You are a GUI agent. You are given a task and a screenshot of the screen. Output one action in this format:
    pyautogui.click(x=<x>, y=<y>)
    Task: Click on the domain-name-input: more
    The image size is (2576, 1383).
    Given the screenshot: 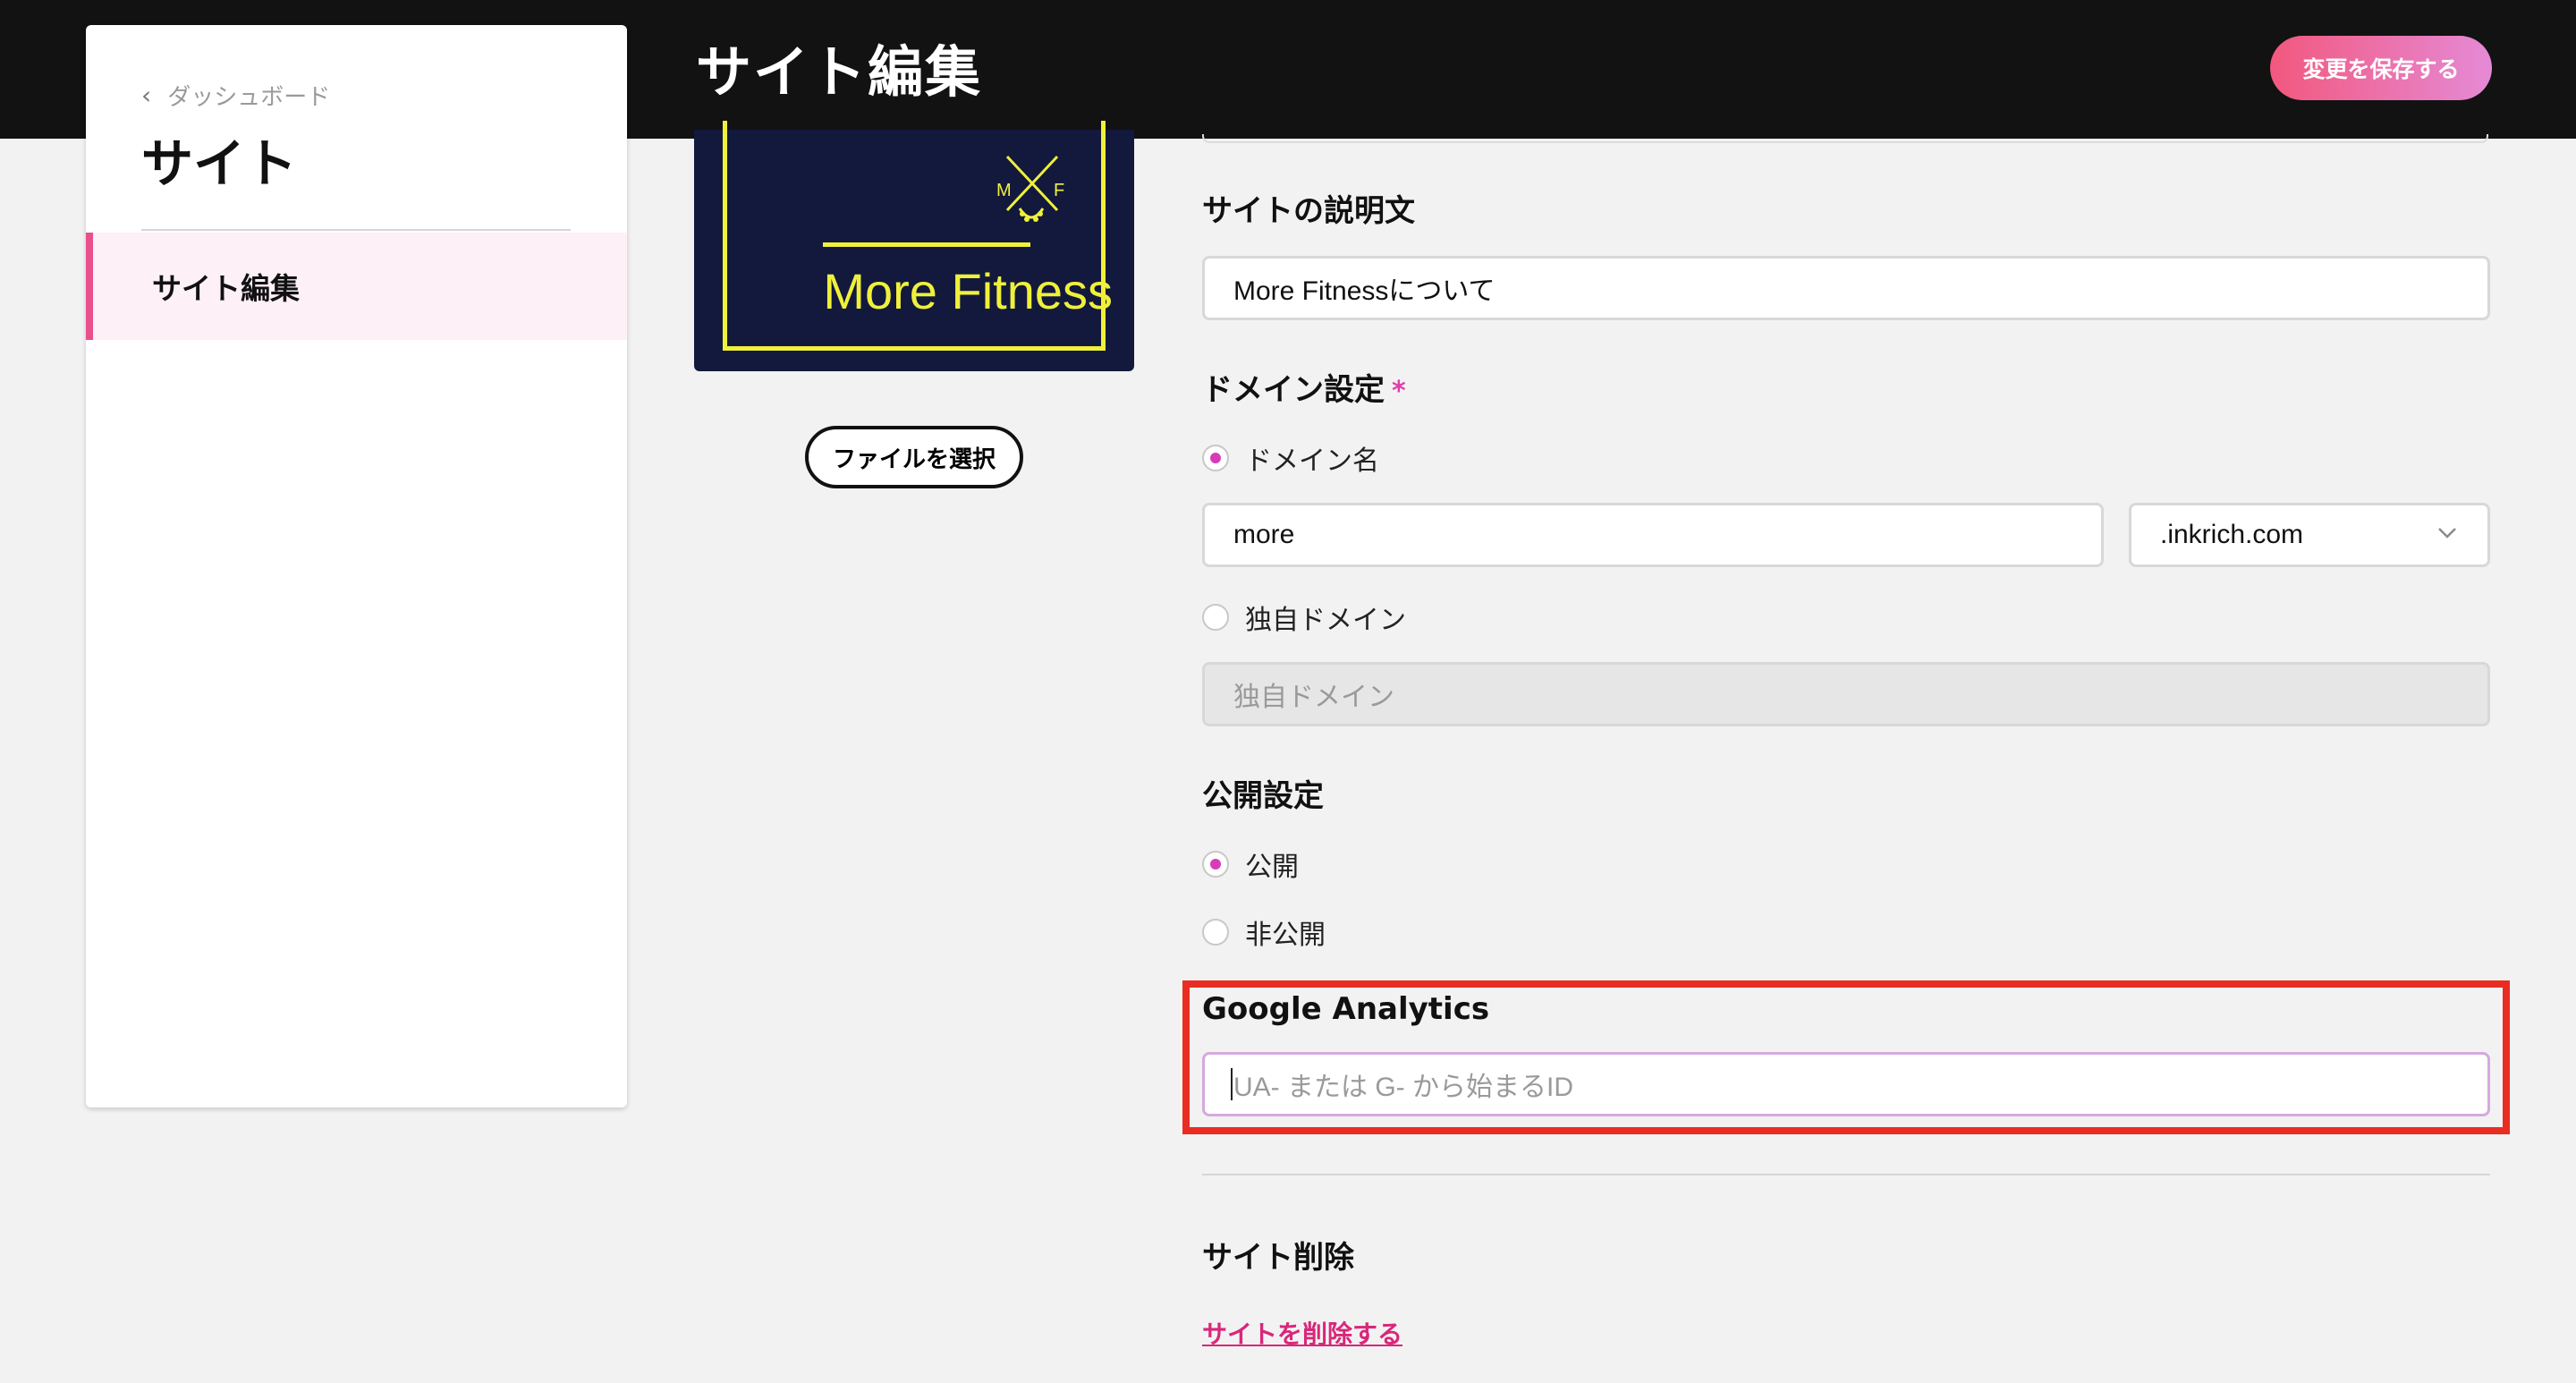 What is the action you would take?
    pyautogui.click(x=1653, y=535)
    